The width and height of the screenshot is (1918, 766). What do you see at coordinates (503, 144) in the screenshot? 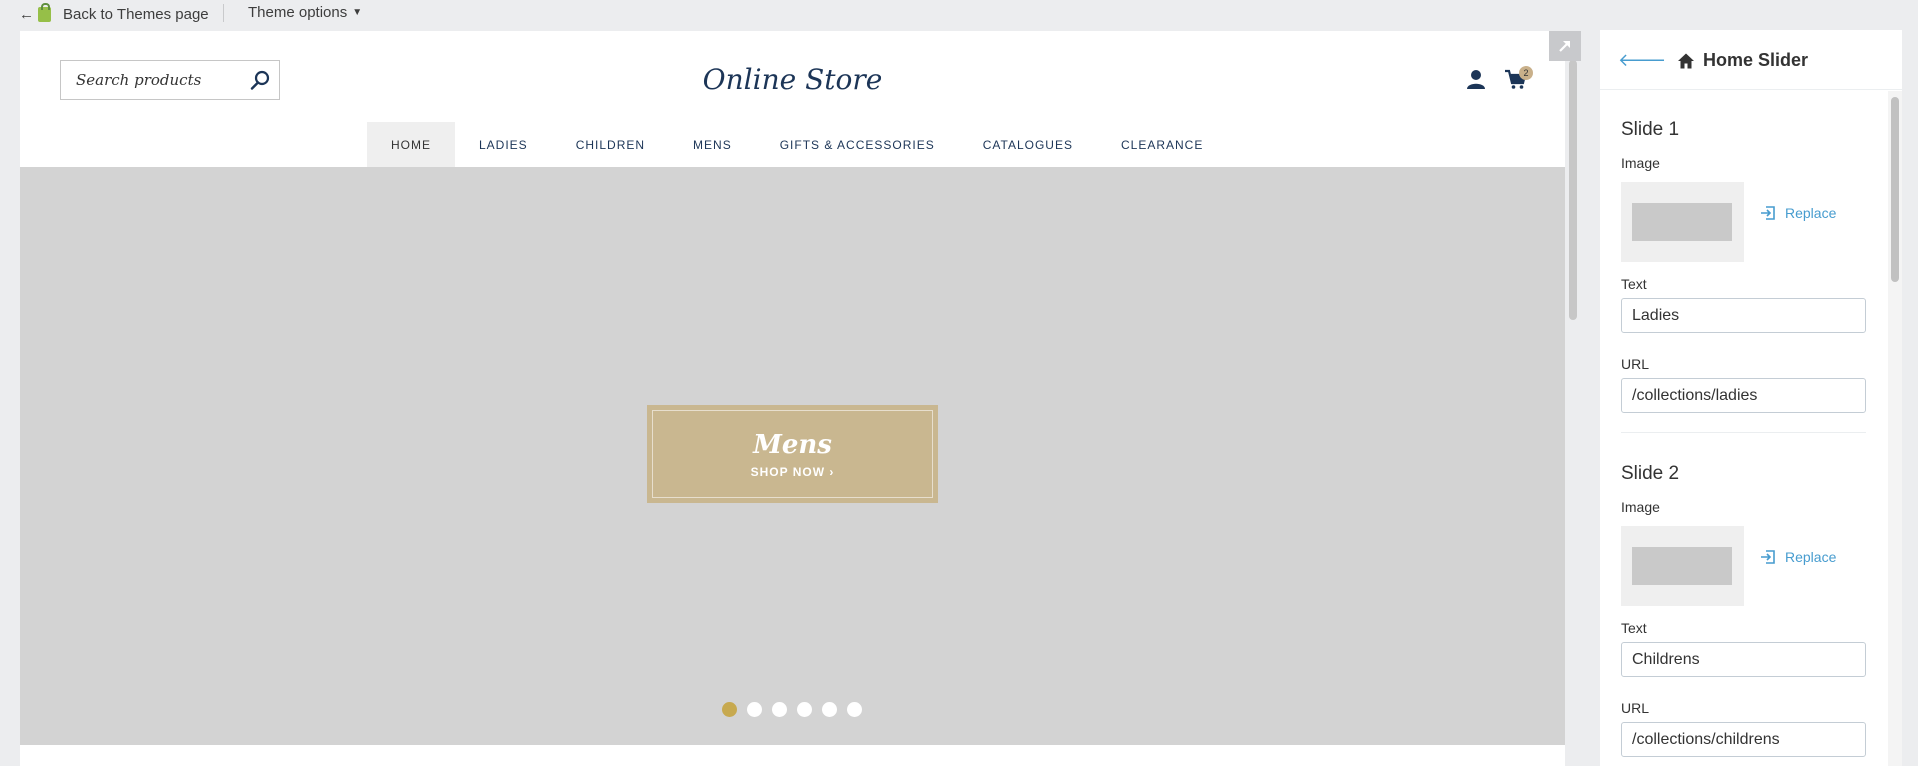
I see `nav-item-ladies: LADIES` at bounding box center [503, 144].